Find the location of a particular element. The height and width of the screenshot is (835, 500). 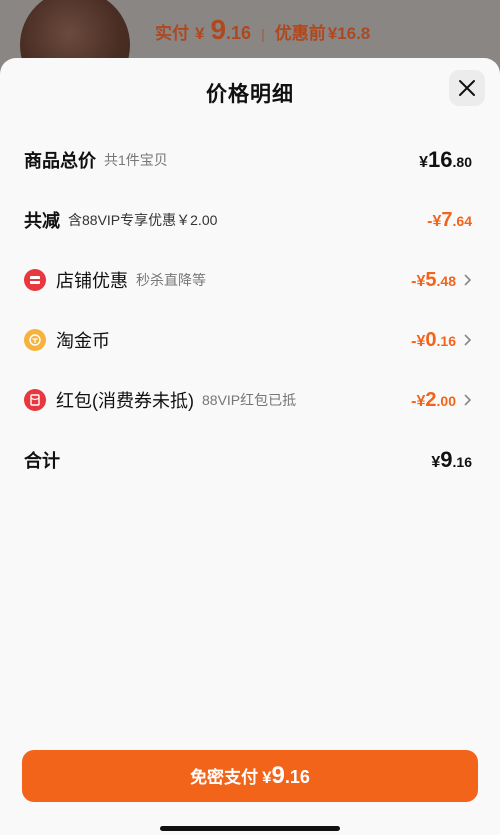

sheet-title: 价格明细 is located at coordinates (250, 94).